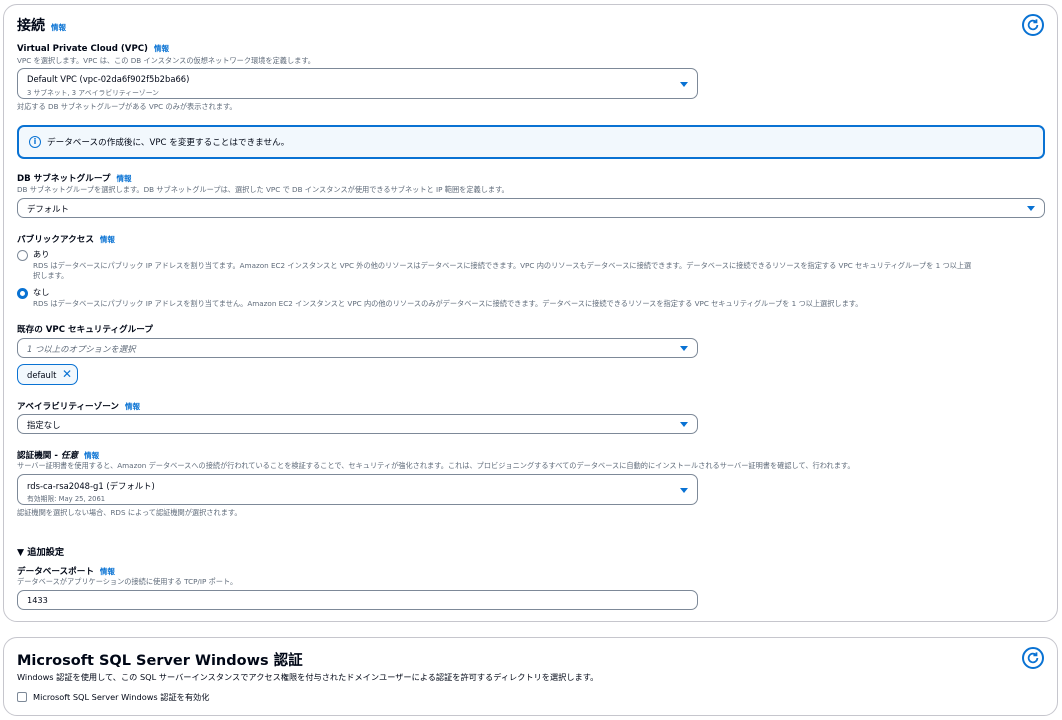  What do you see at coordinates (41, 292) in the screenshot?
I see `public-access-no-label: なし` at bounding box center [41, 292].